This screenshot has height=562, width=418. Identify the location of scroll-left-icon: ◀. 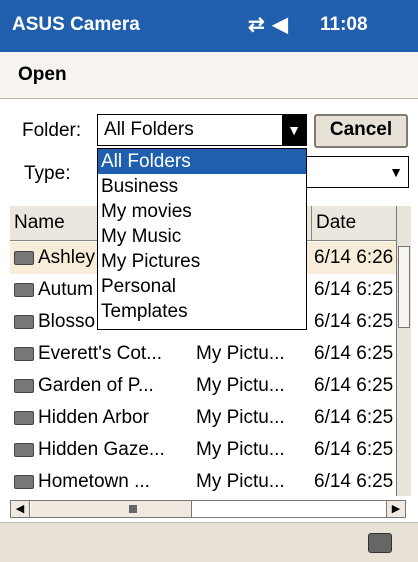
(20, 509).